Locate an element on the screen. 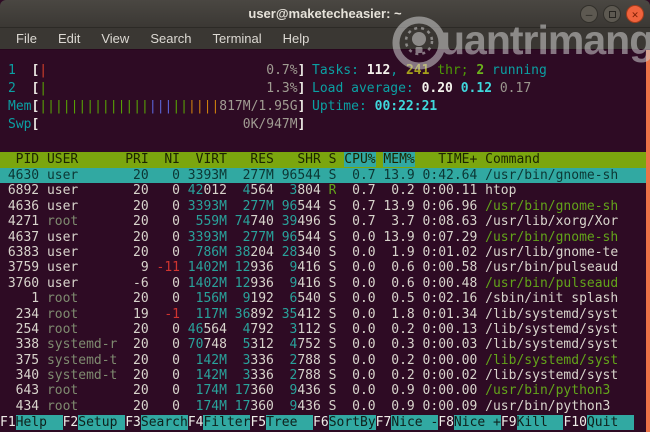 This screenshot has height=432, width=650. fkey-f10: F10 Quit is located at coordinates (598, 422).